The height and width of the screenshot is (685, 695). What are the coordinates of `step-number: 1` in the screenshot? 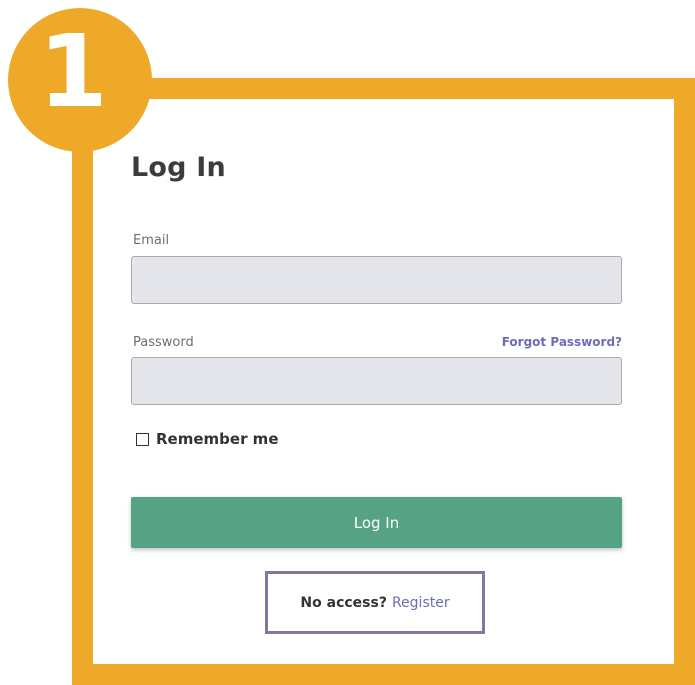 It's located at (73, 71).